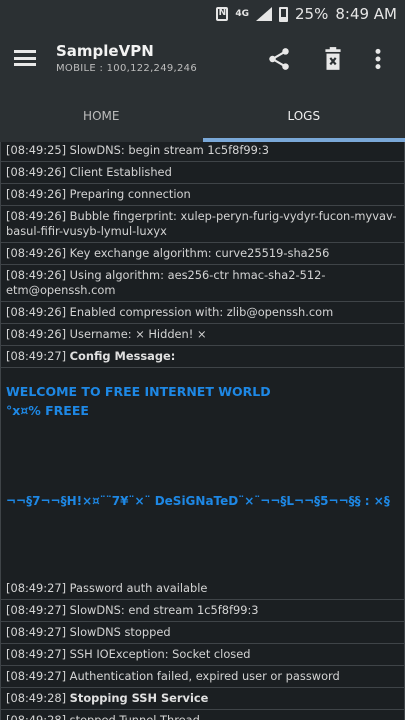 Image resolution: width=405 pixels, height=720 pixels. I want to click on app-bar: SampleVPN MOBILE : 100,122,249,246, so click(202, 59).